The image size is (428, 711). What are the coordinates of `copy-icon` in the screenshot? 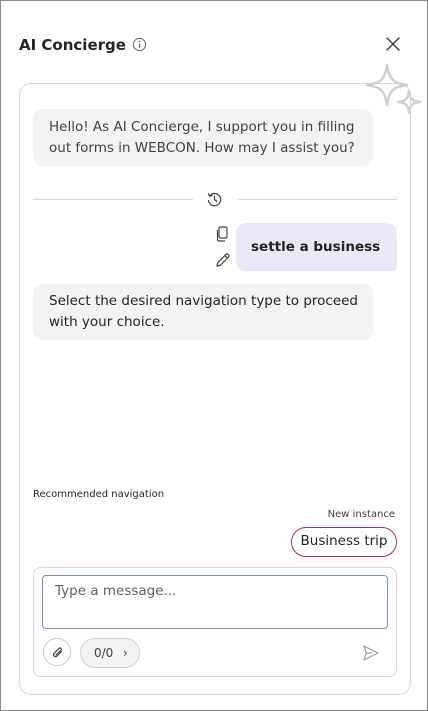 It's located at (223, 234).